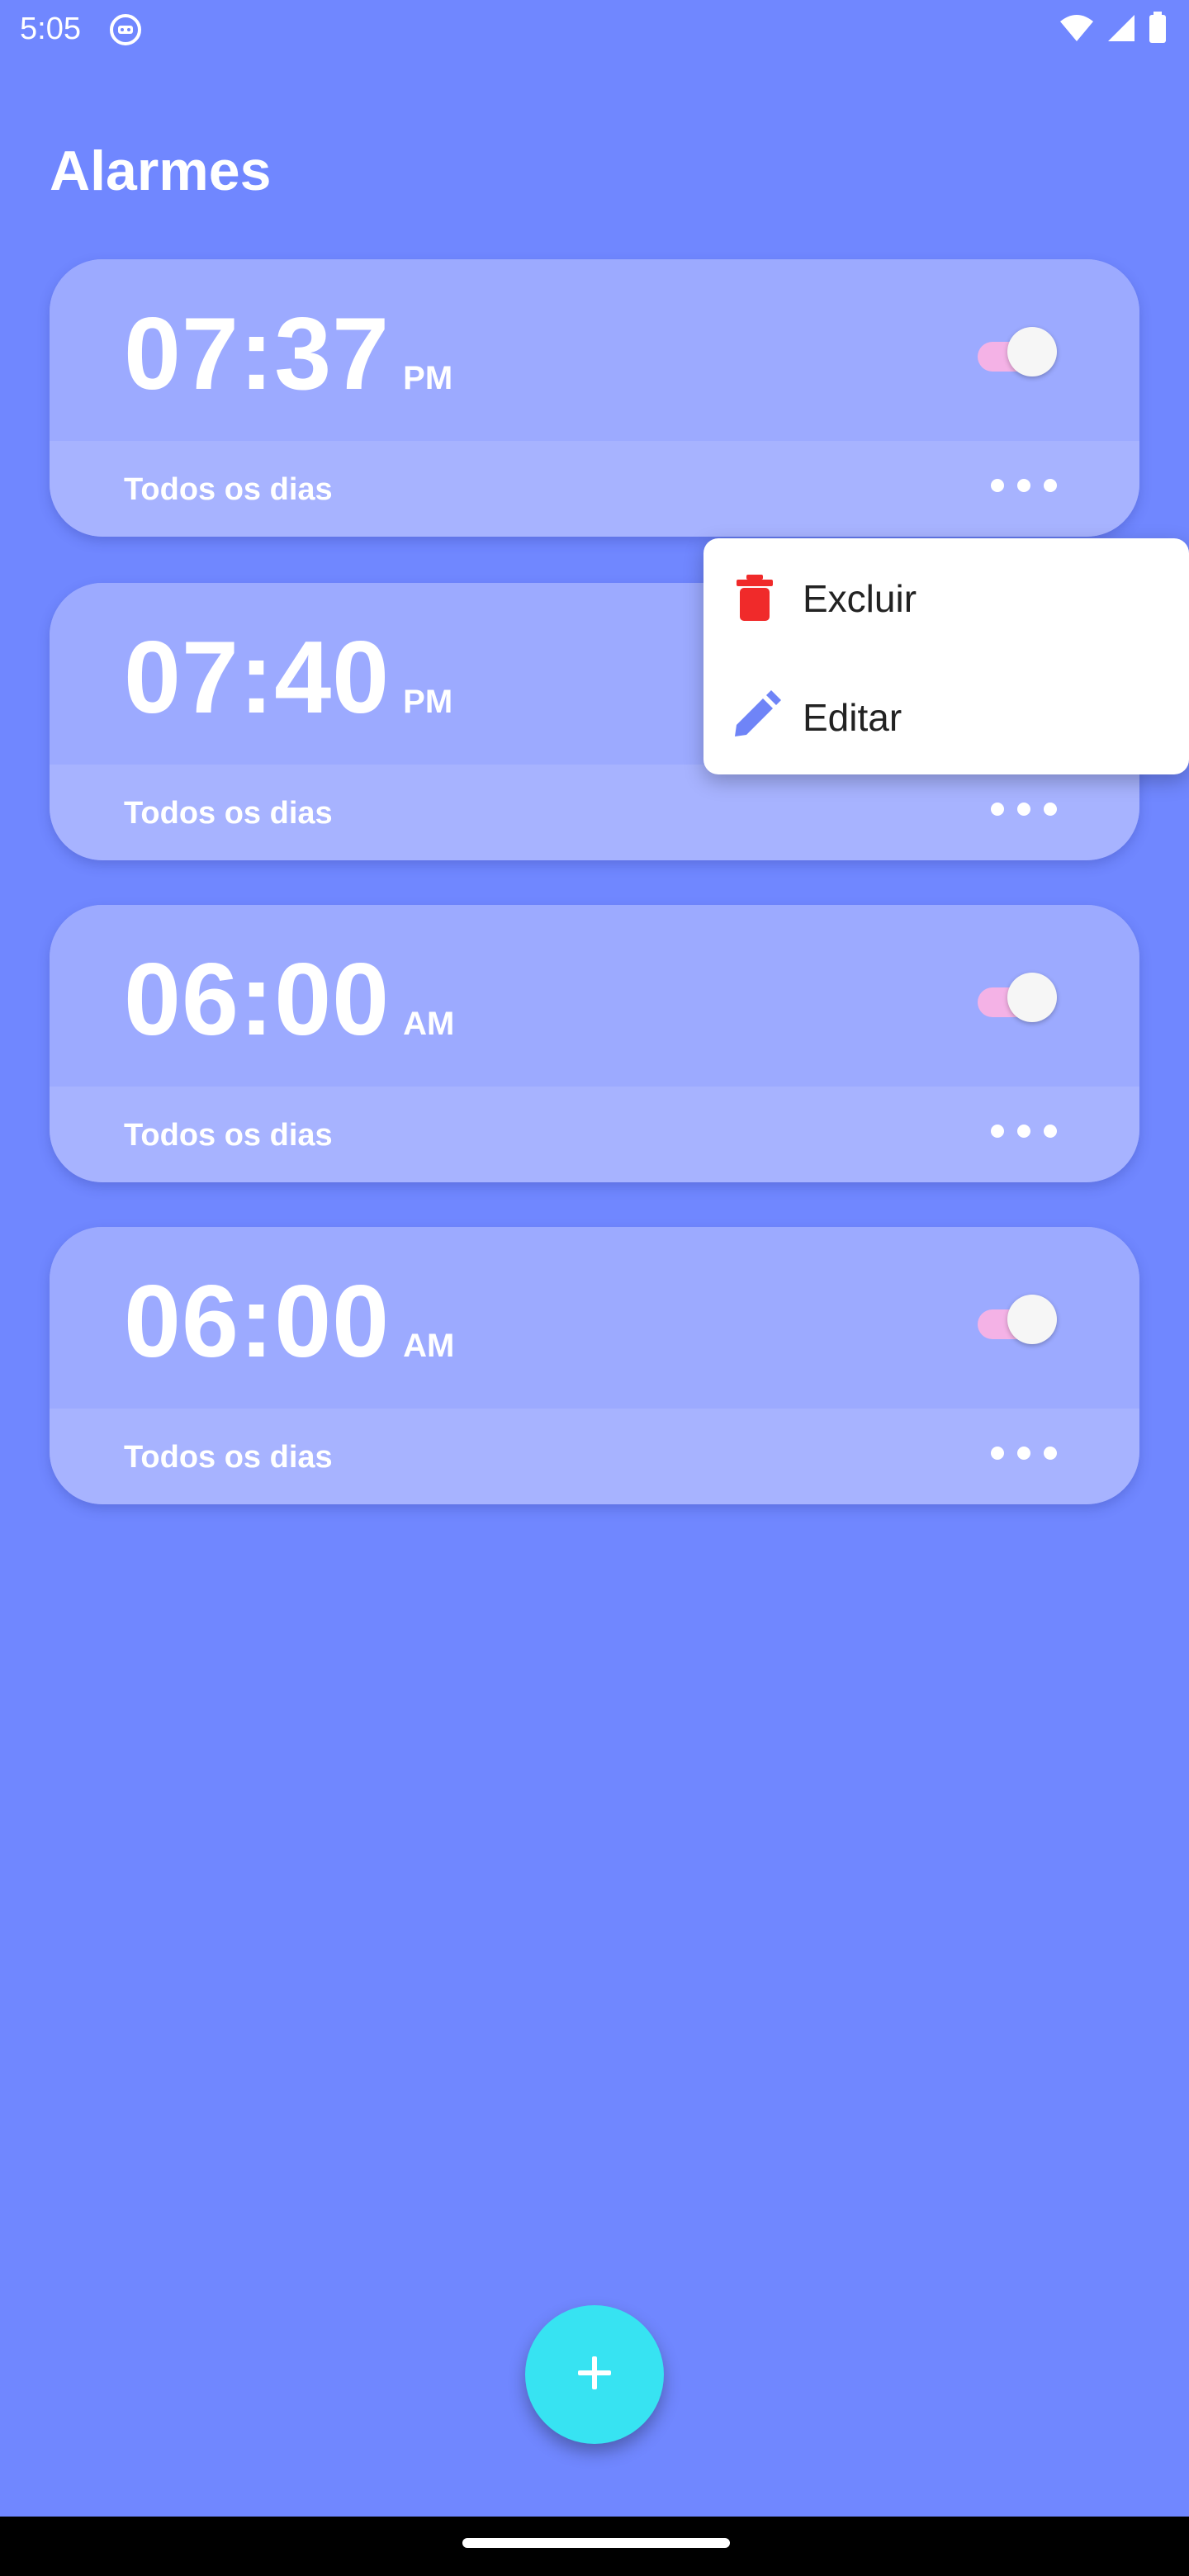 This screenshot has width=1189, height=2576. Describe the element at coordinates (754, 597) in the screenshot. I see `trash-icon` at that location.